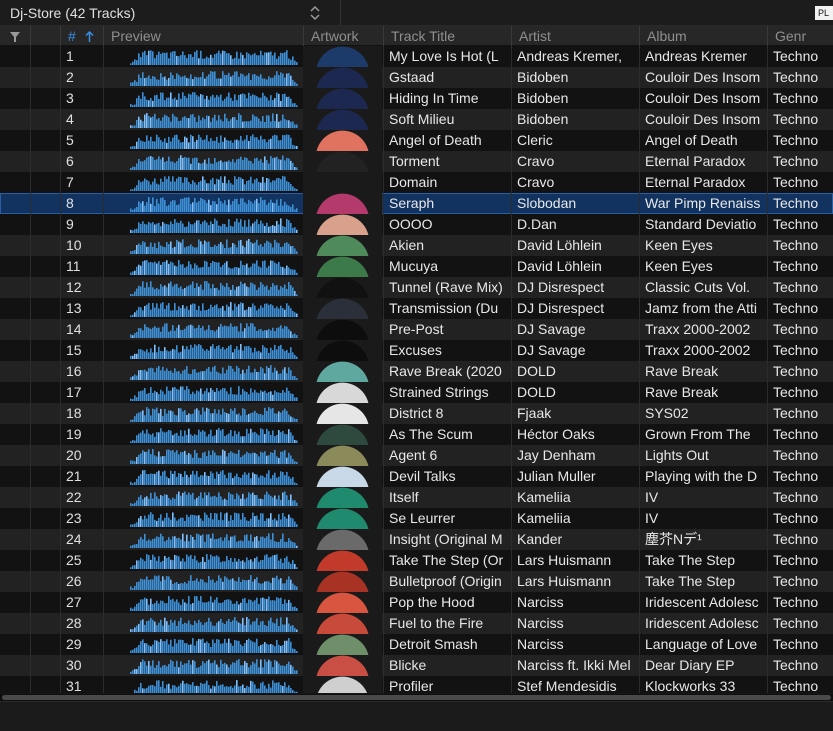  I want to click on horizontal-scrollbar, so click(416, 697).